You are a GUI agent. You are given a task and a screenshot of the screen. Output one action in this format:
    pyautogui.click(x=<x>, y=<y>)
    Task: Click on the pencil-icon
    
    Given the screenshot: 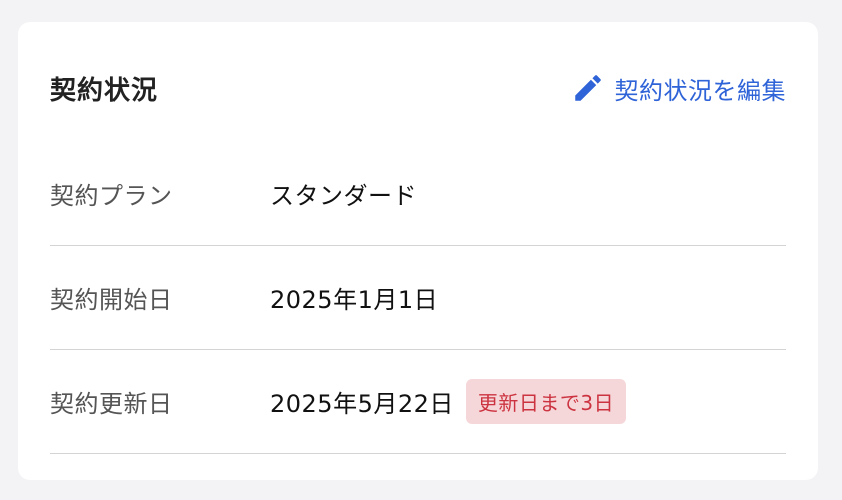 What is the action you would take?
    pyautogui.click(x=588, y=88)
    